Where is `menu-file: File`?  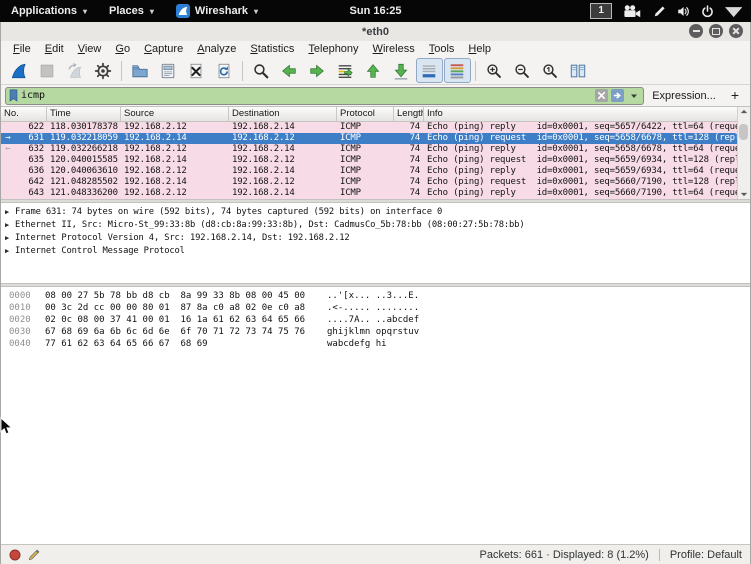 menu-file: File is located at coordinates (22, 49).